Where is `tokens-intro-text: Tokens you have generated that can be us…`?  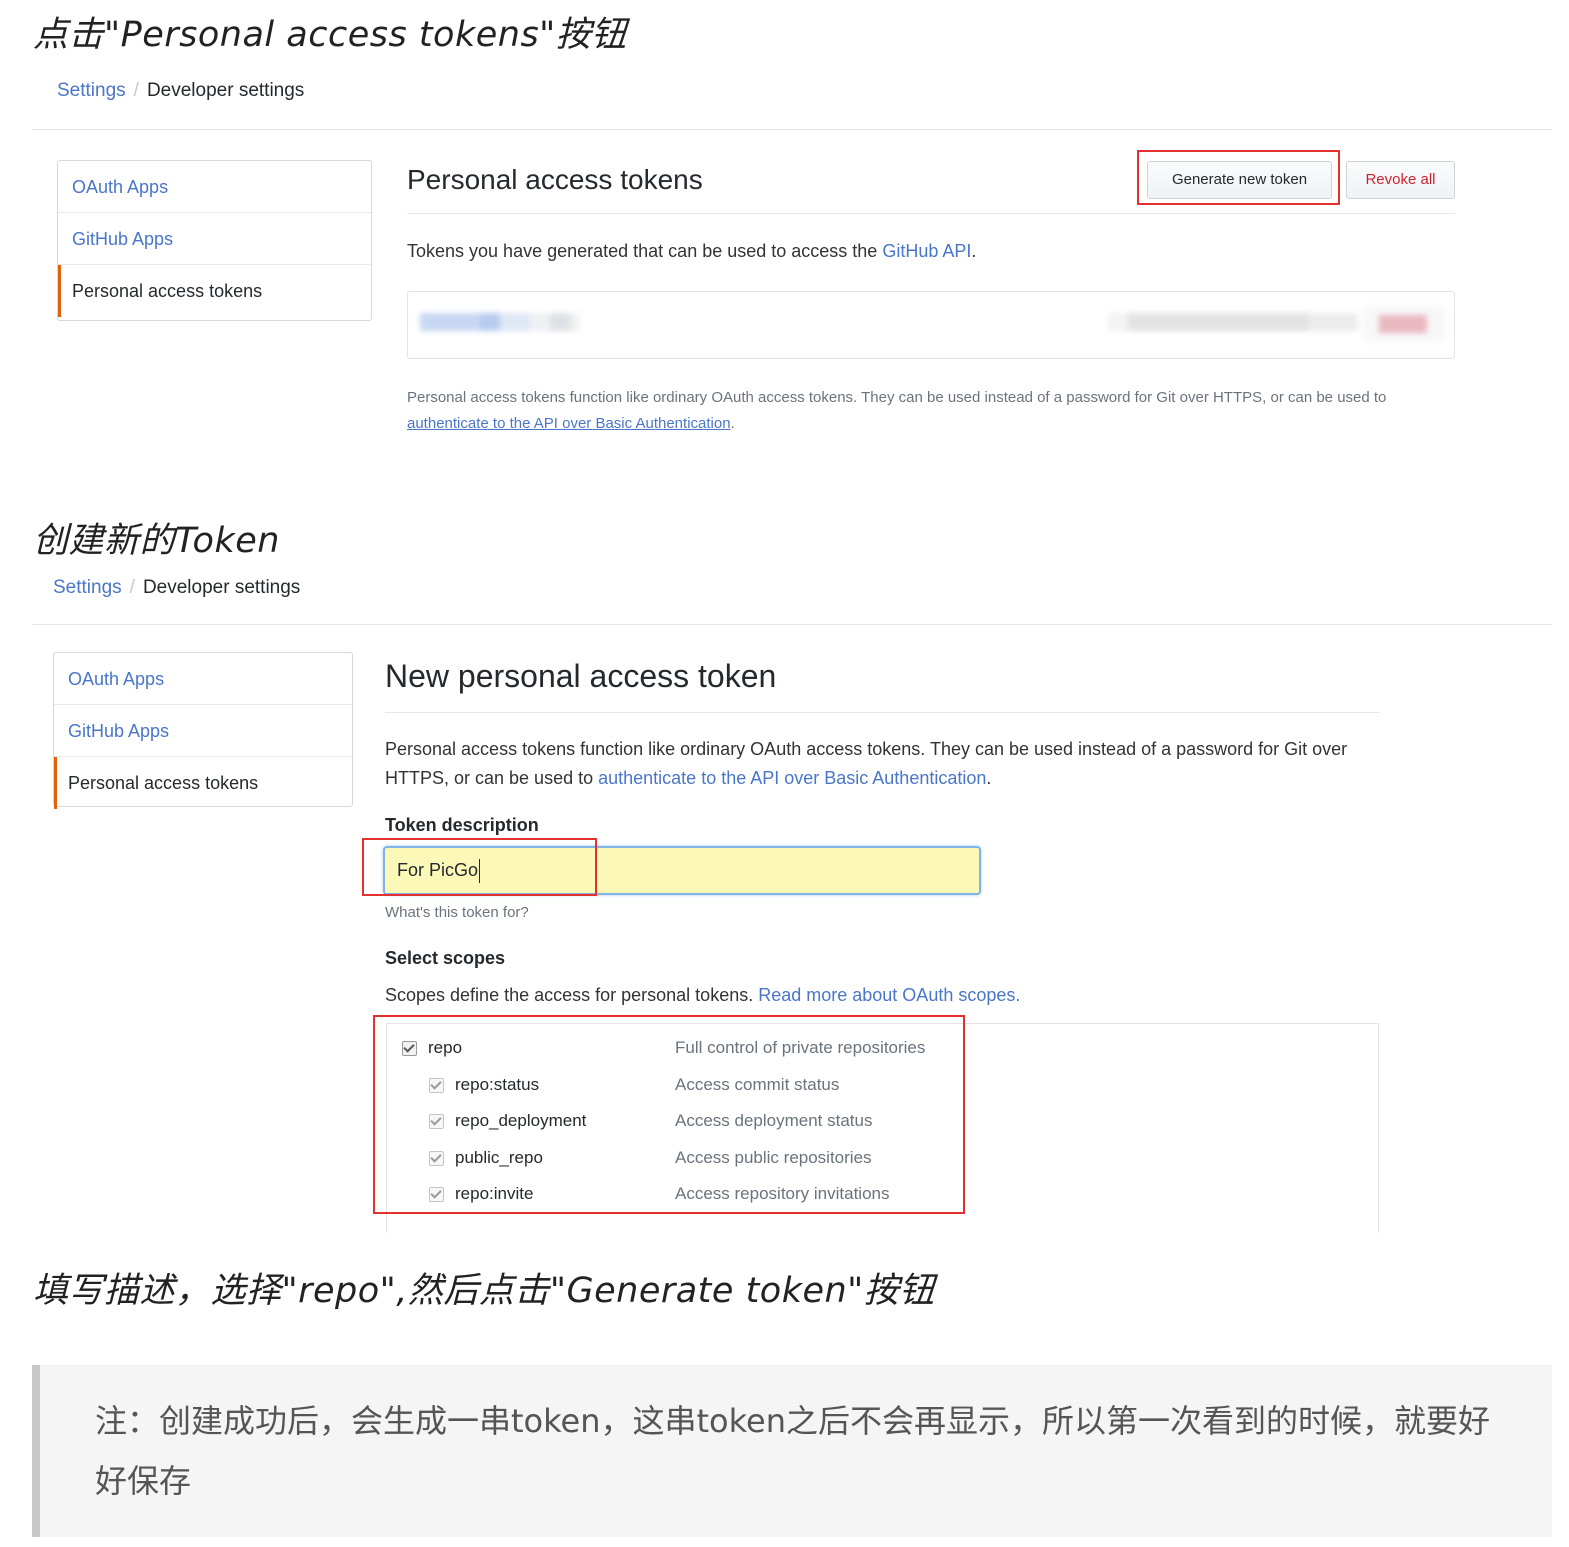
tokens-intro-text: Tokens you have generated that can be us… is located at coordinates (645, 251).